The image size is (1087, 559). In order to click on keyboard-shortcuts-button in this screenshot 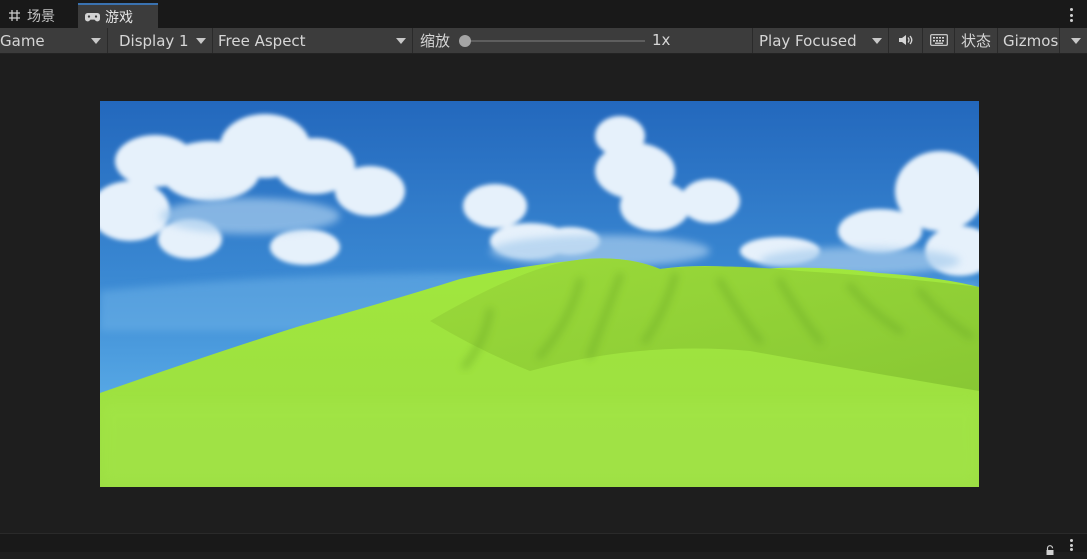, I will do `click(939, 40)`.